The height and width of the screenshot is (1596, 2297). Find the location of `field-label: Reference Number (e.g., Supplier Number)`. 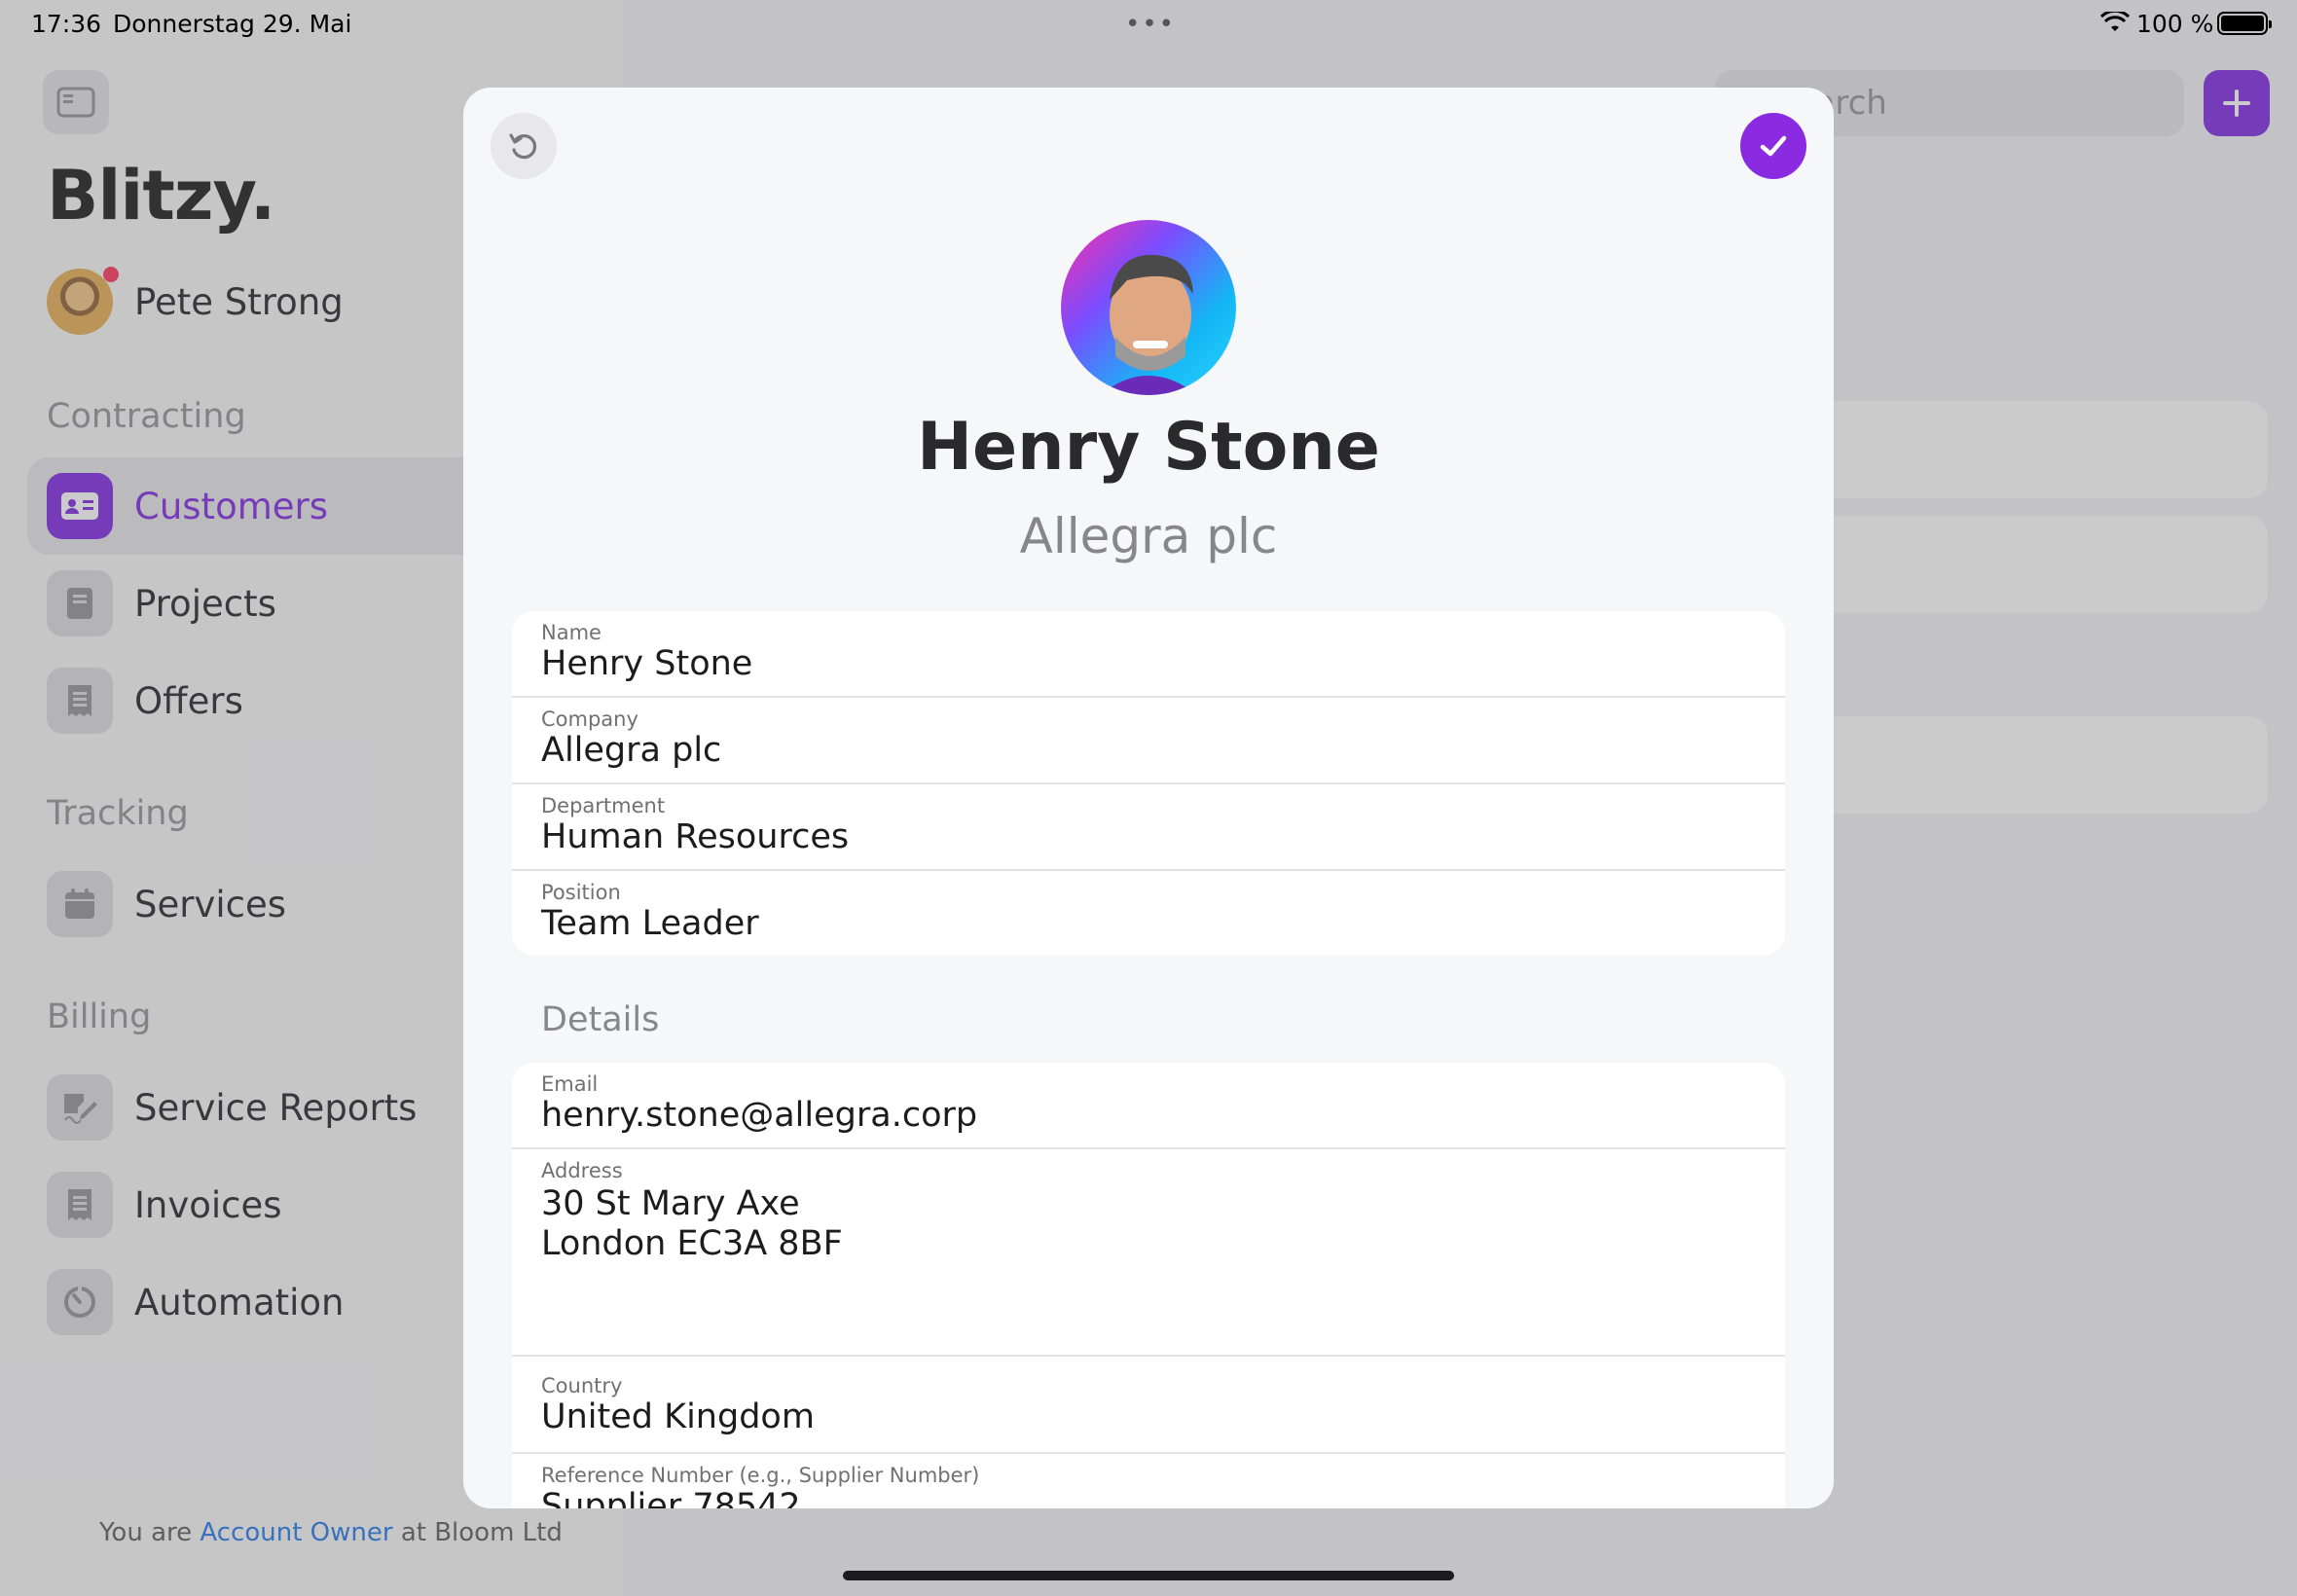

field-label: Reference Number (e.g., Supplier Number) is located at coordinates (760, 1475).